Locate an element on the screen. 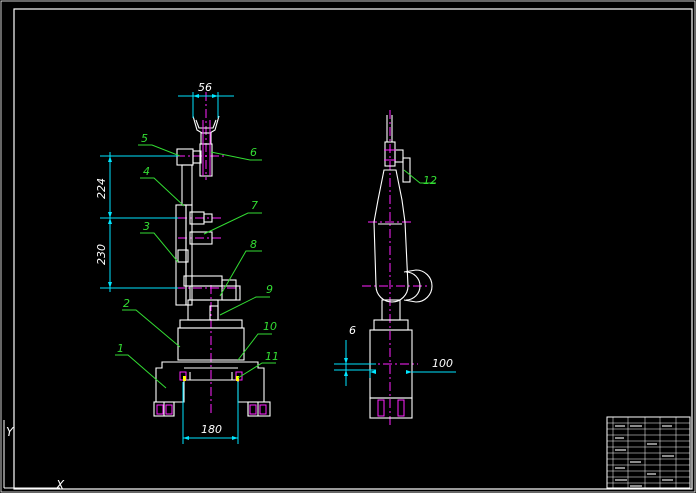 The height and width of the screenshot is (493, 696). dim-base-width: 180 is located at coordinates (211, 429).